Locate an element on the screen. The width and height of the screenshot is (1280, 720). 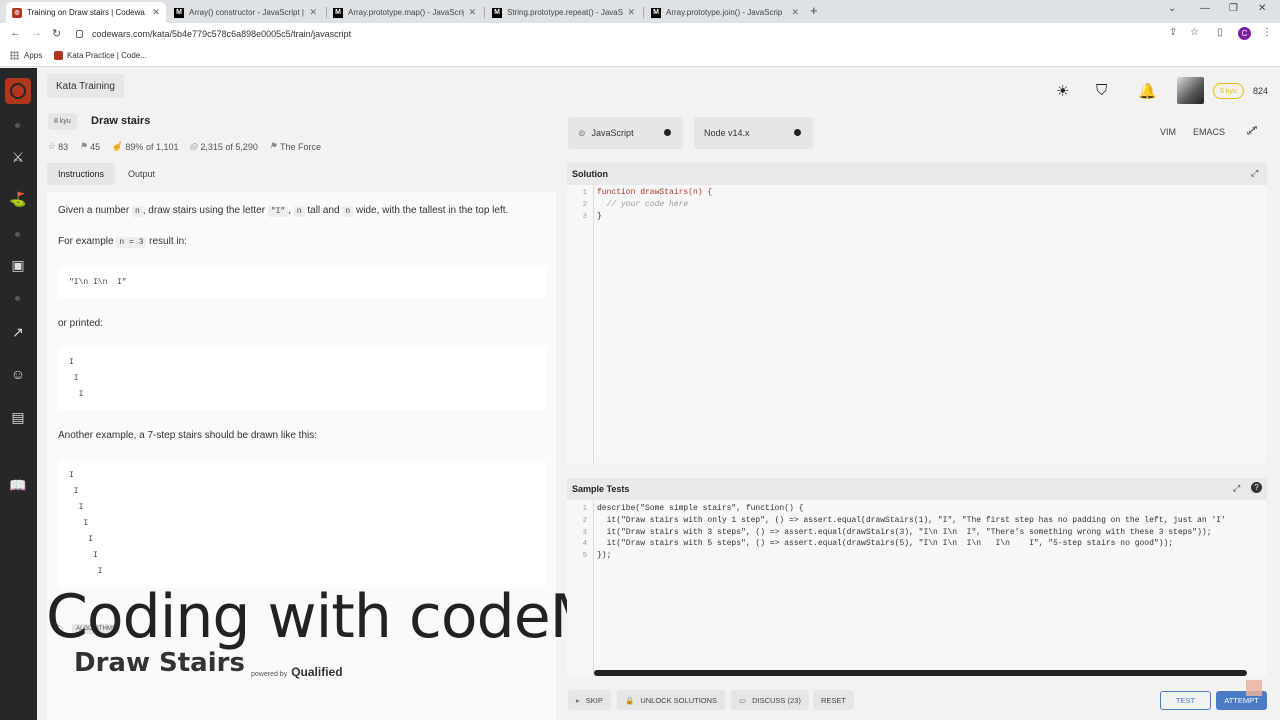
user-avatar is located at coordinates (1190, 90).